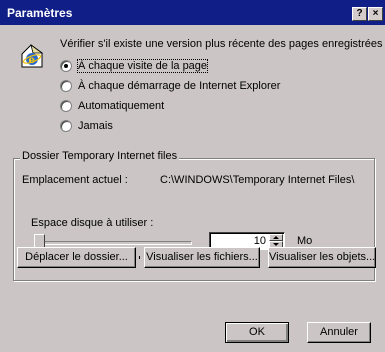 This screenshot has width=385, height=352. Describe the element at coordinates (142, 66) in the screenshot. I see `radio-label: À chaque visite de la page` at that location.